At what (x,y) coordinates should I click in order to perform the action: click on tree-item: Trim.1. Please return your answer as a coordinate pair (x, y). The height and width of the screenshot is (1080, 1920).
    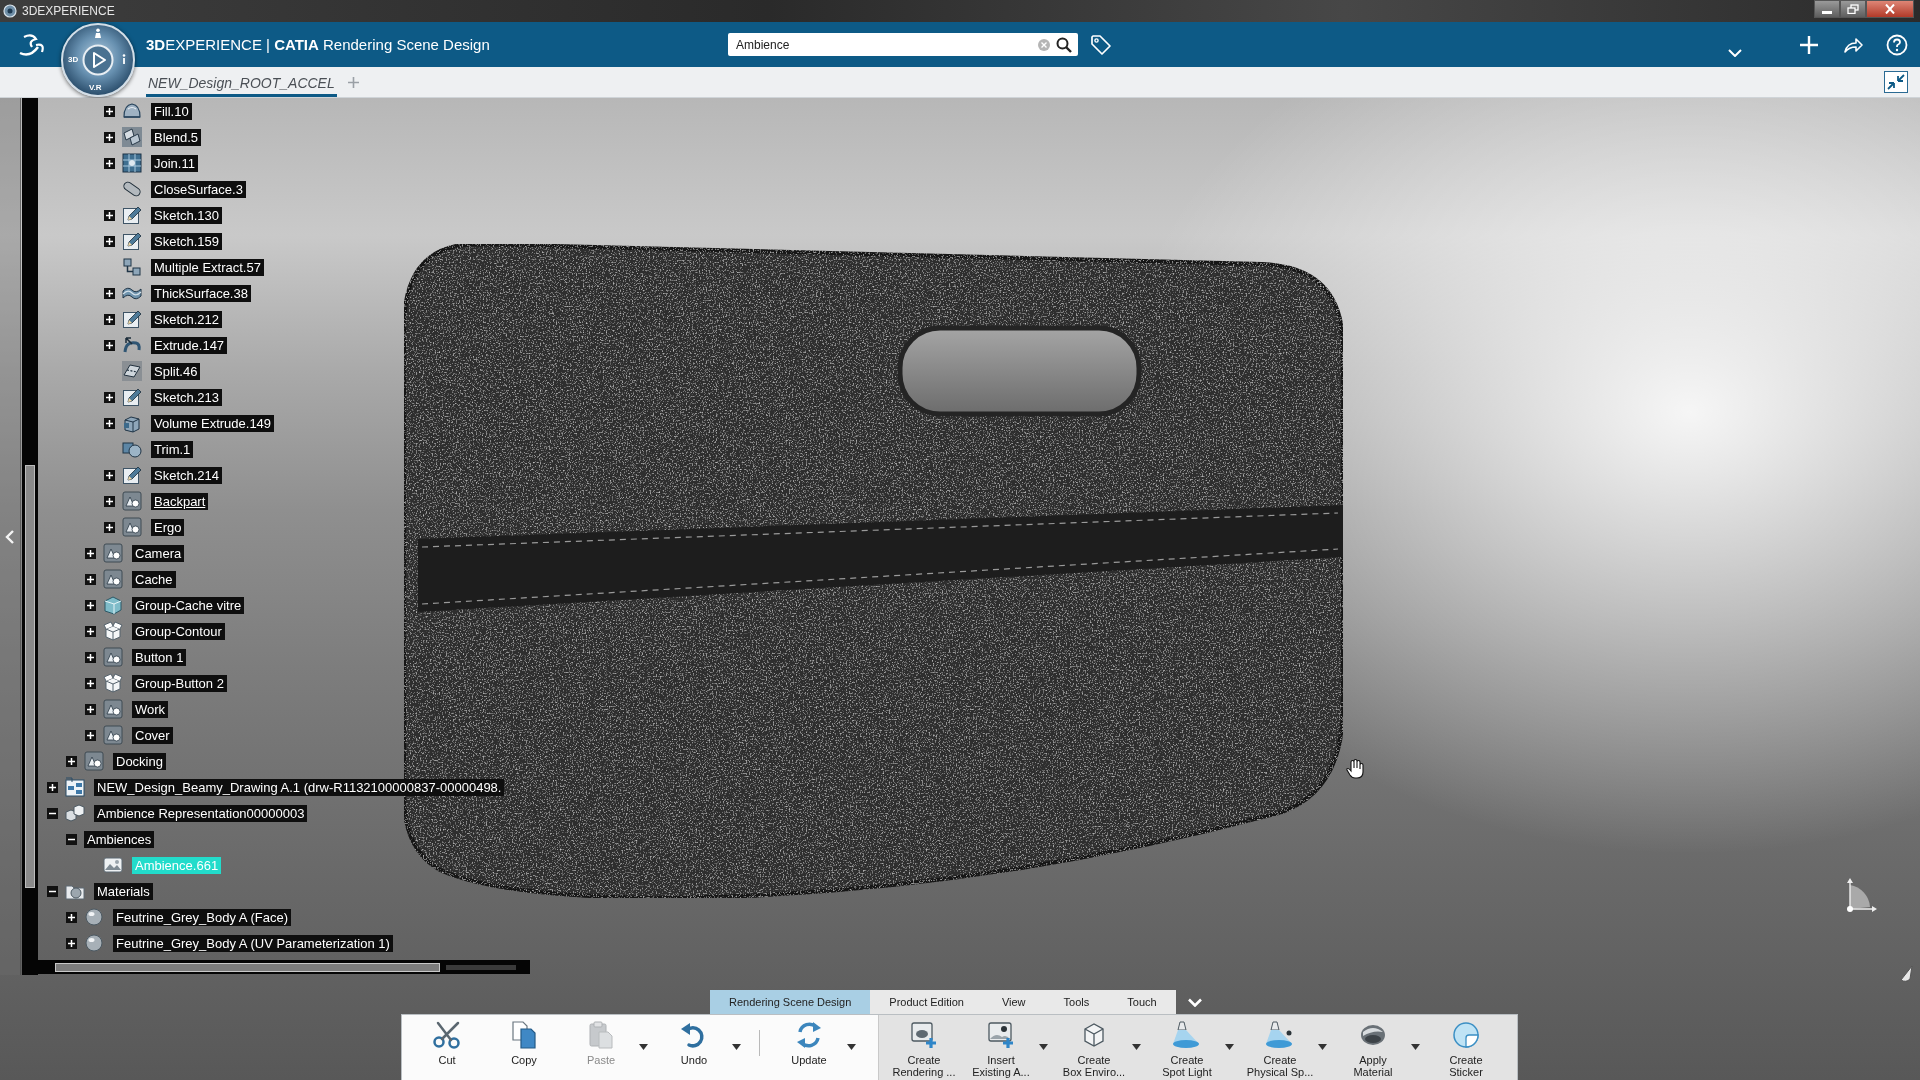
    Looking at the image, I should click on (172, 449).